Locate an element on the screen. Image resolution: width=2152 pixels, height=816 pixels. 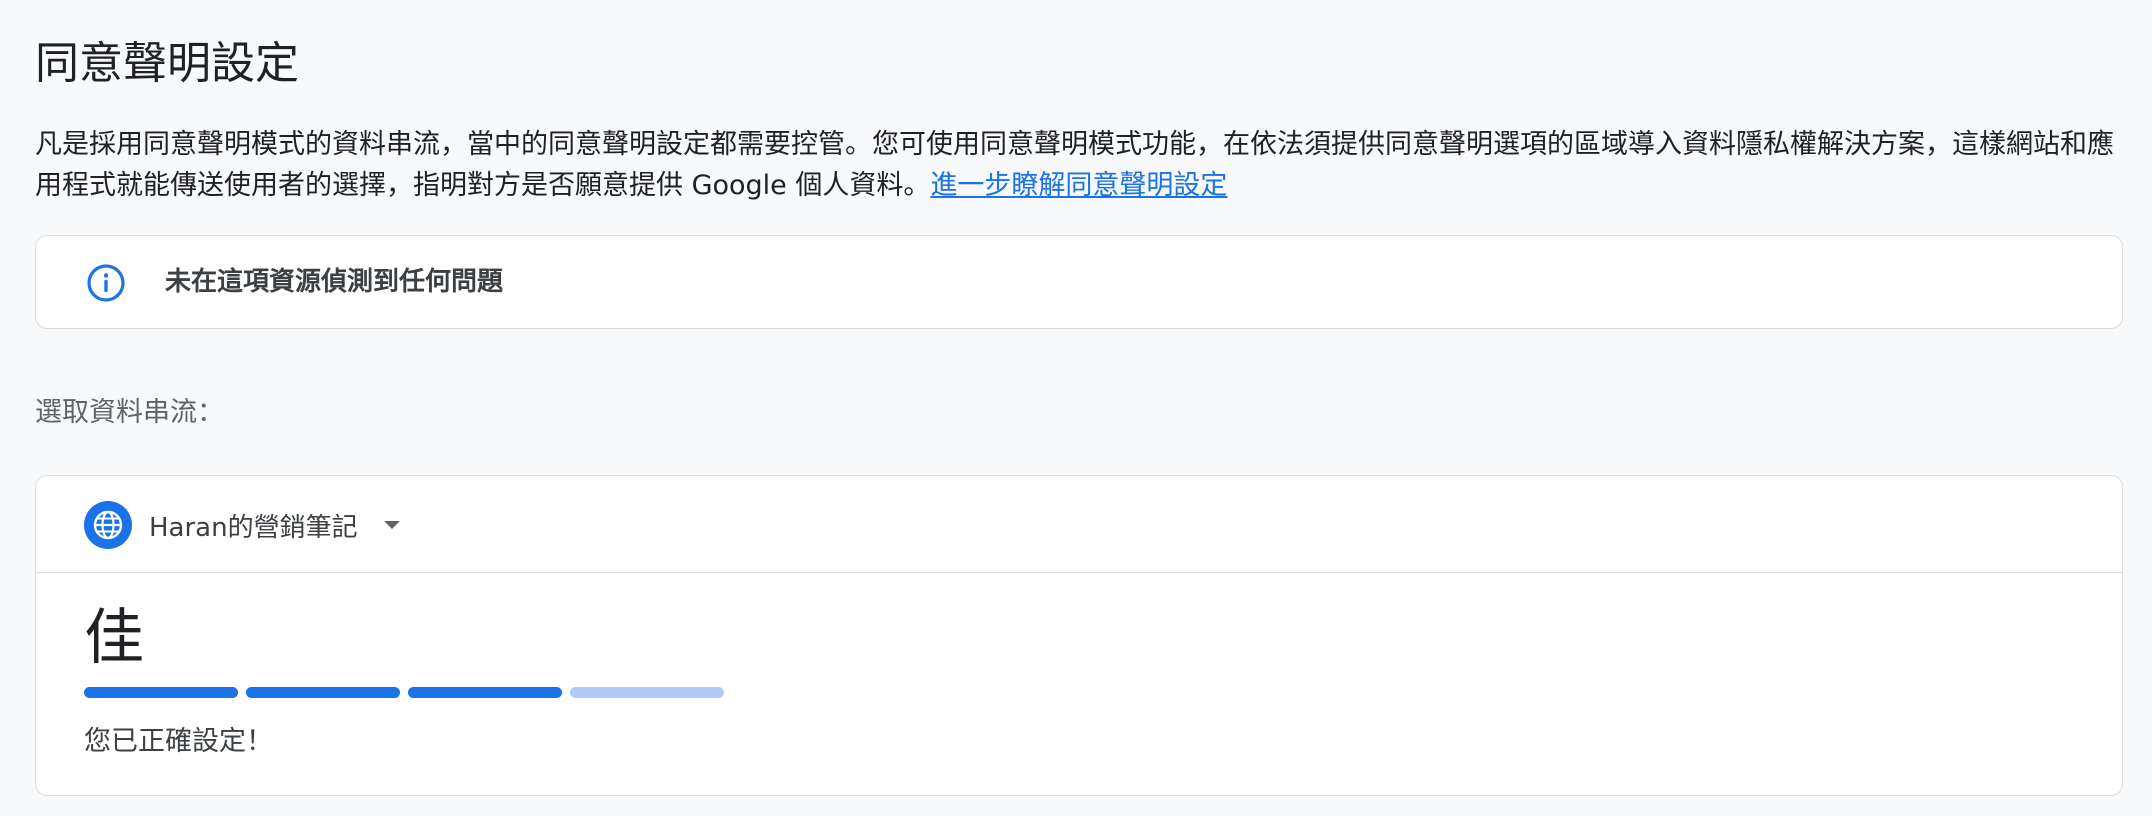
info-banner: 未在這項資源偵測到任何問題 is located at coordinates (1079, 282).